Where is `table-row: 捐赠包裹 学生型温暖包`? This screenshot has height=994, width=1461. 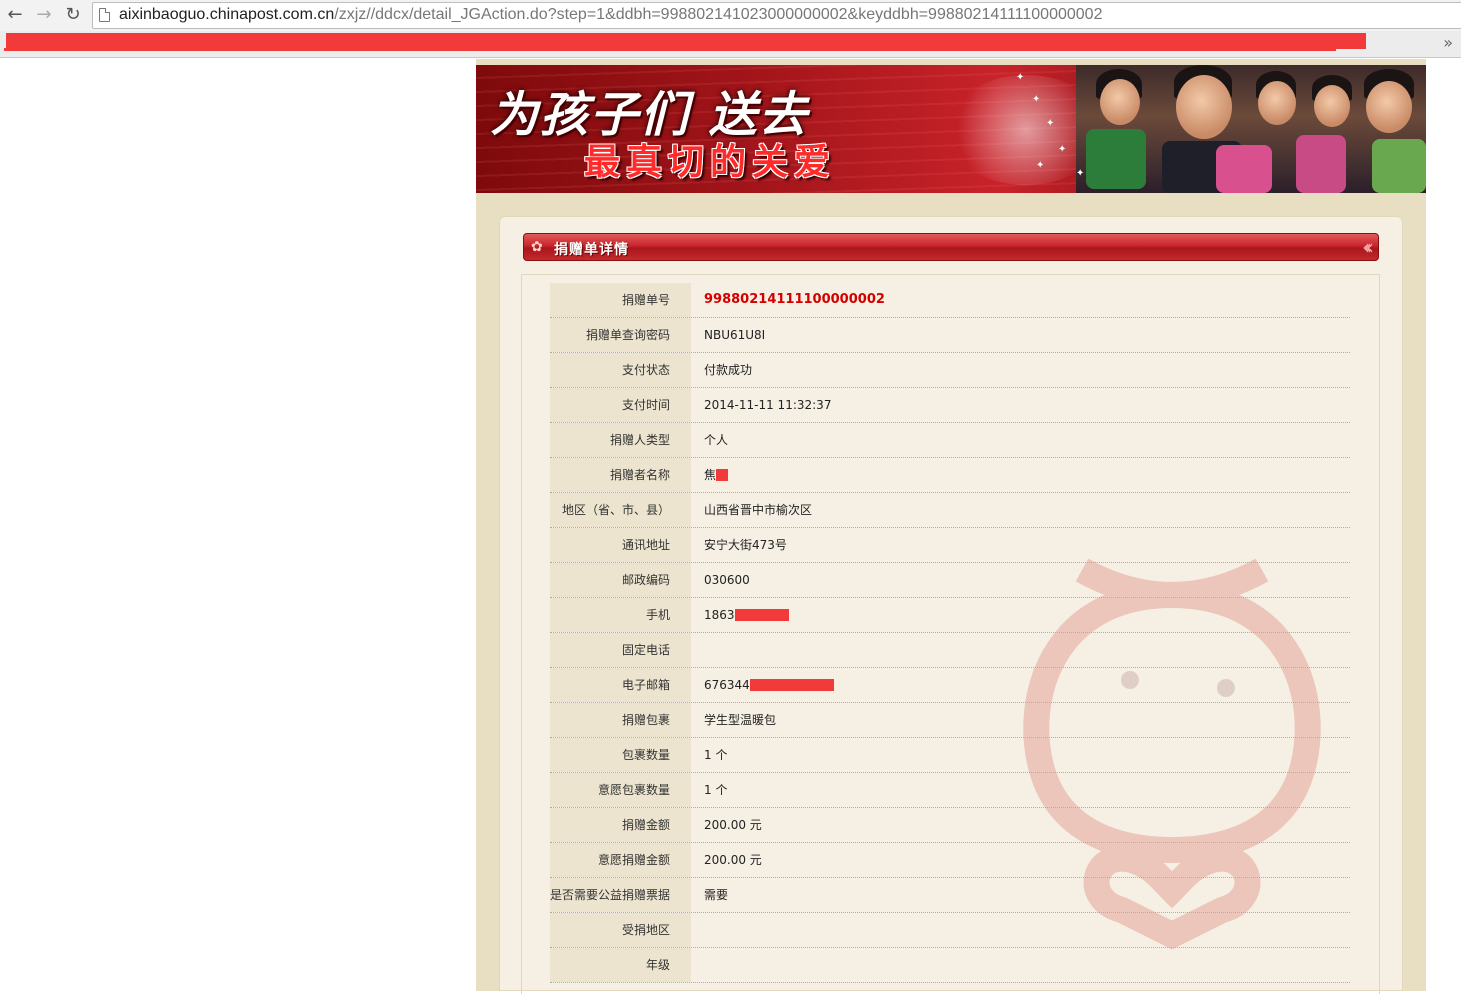
table-row: 捐赠包裹 学生型温暖包 is located at coordinates (950, 720).